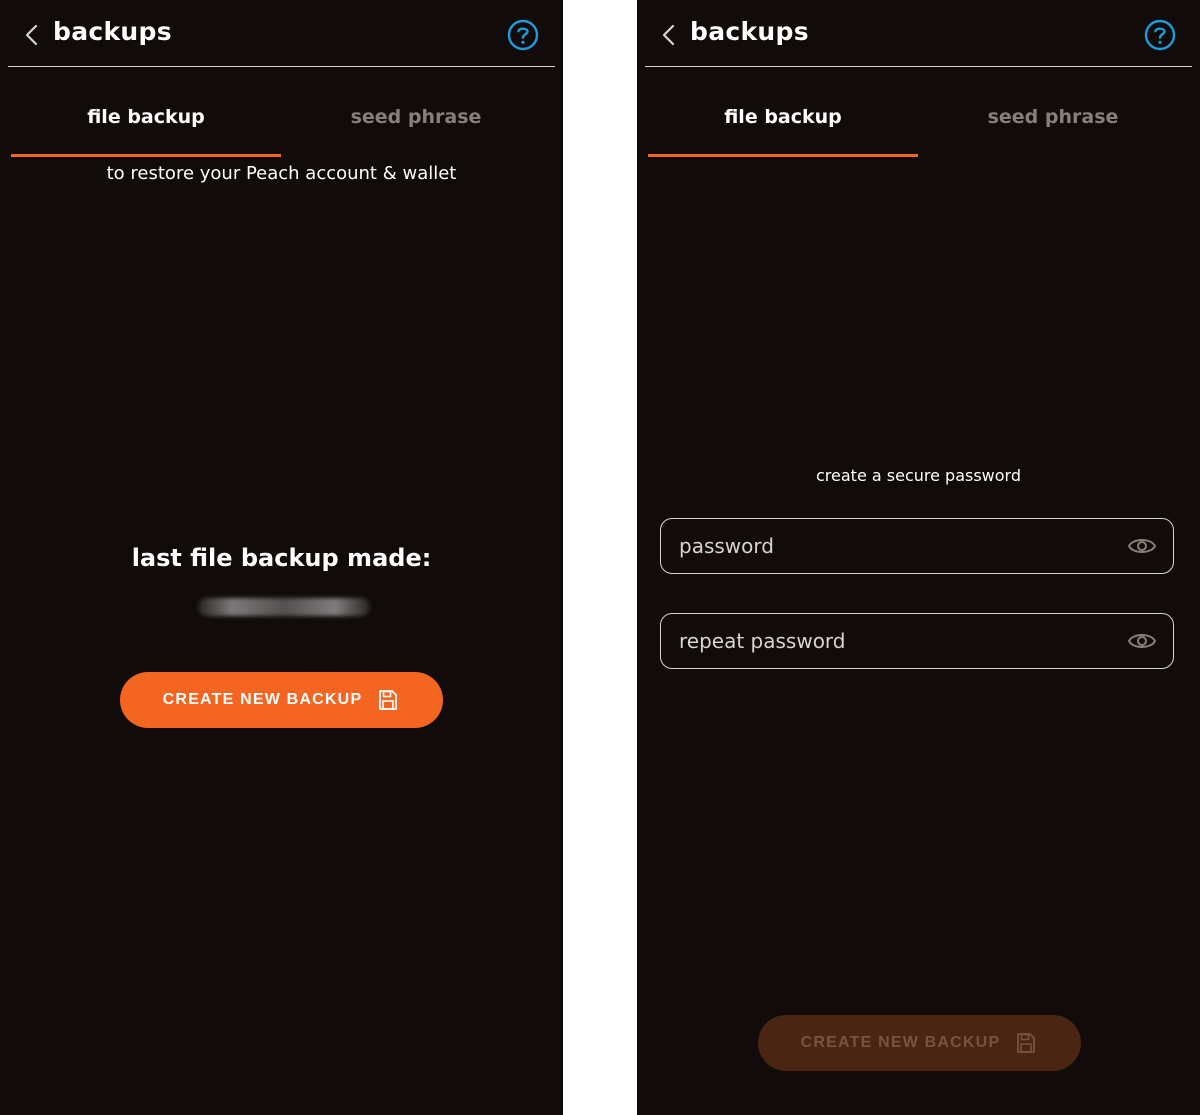 Image resolution: width=1200 pixels, height=1115 pixels. I want to click on repeat-password-field, so click(917, 641).